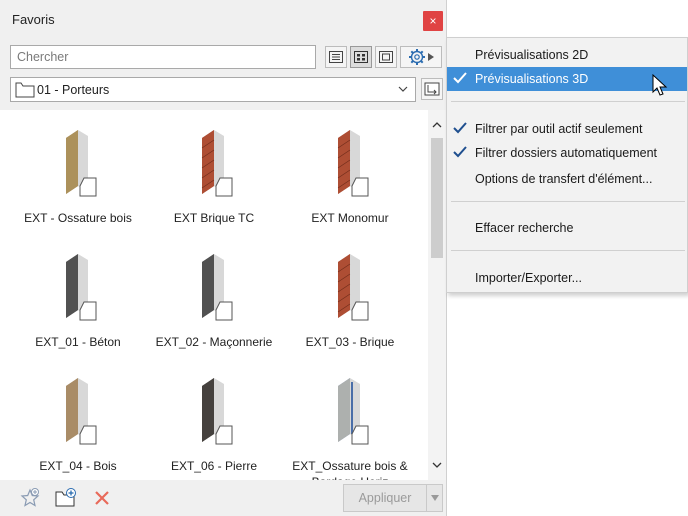 Image resolution: width=688 pixels, height=516 pixels. I want to click on options-menu-button, so click(421, 57).